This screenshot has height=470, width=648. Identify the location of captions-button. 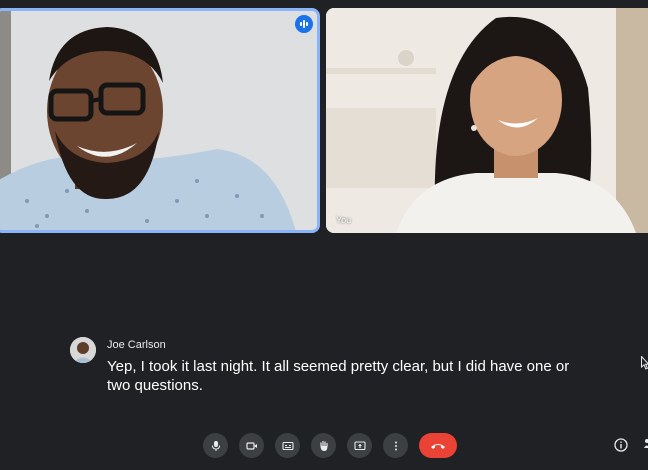
(287, 445).